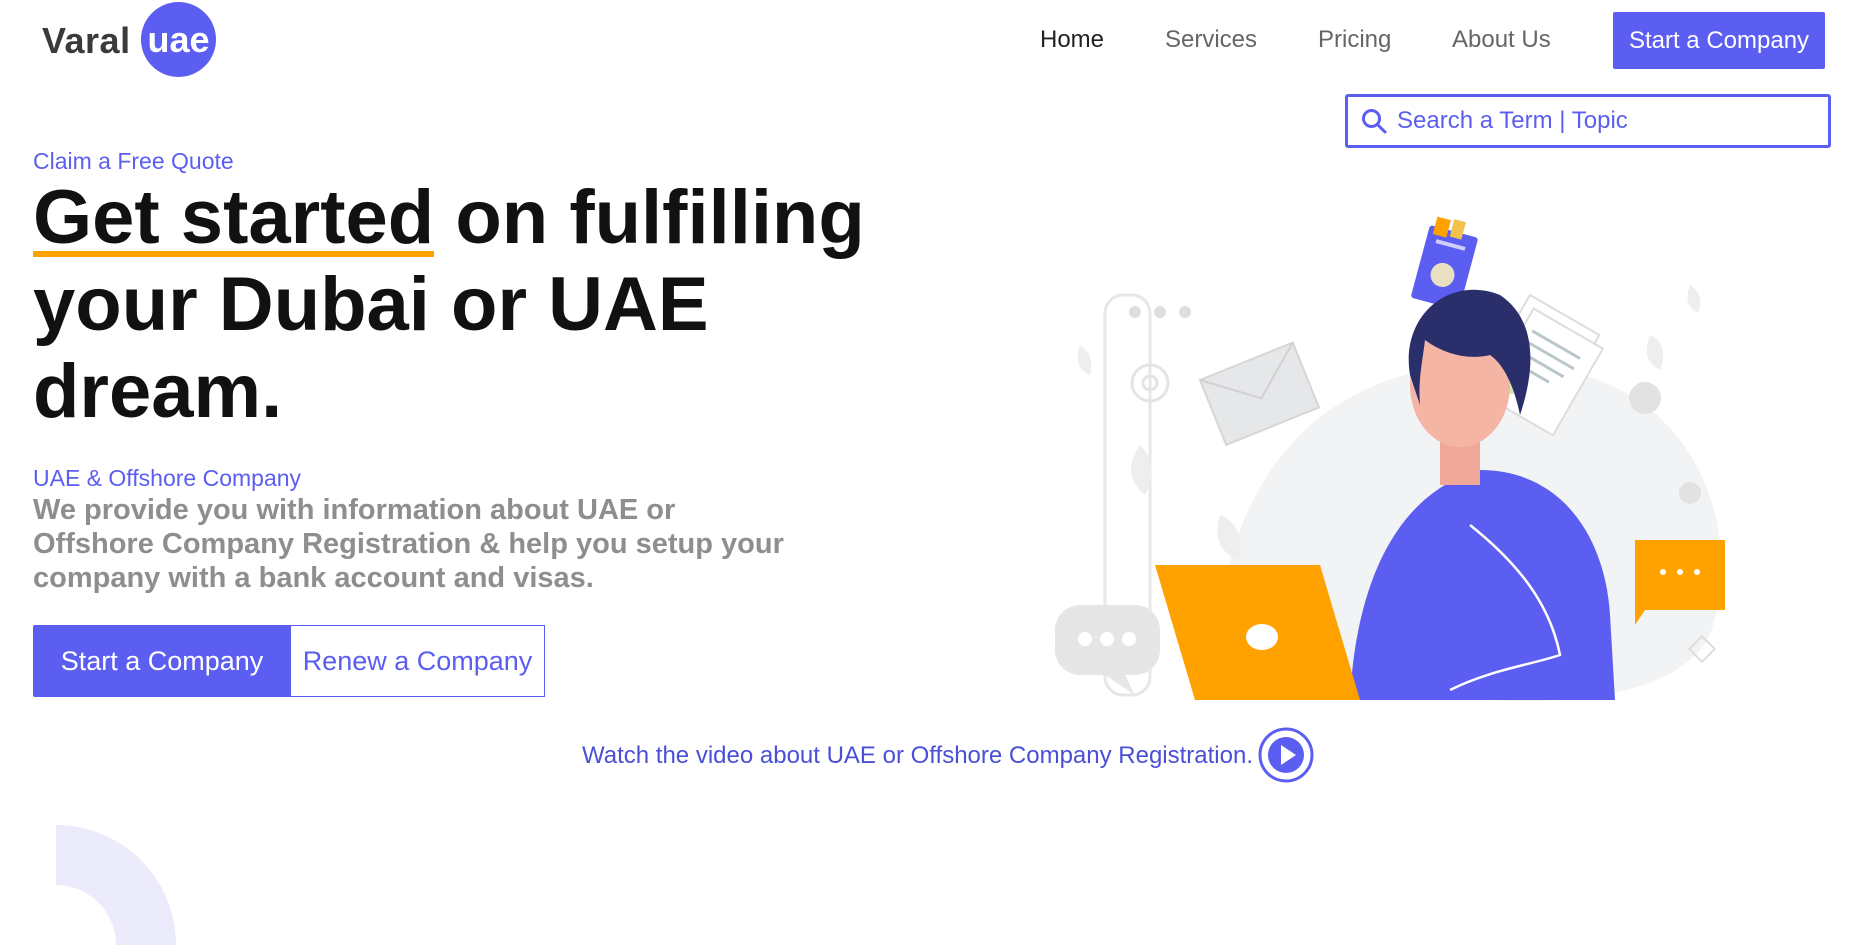 Image resolution: width=1869 pixels, height=945 pixels. I want to click on logo-circle: uae, so click(178, 39).